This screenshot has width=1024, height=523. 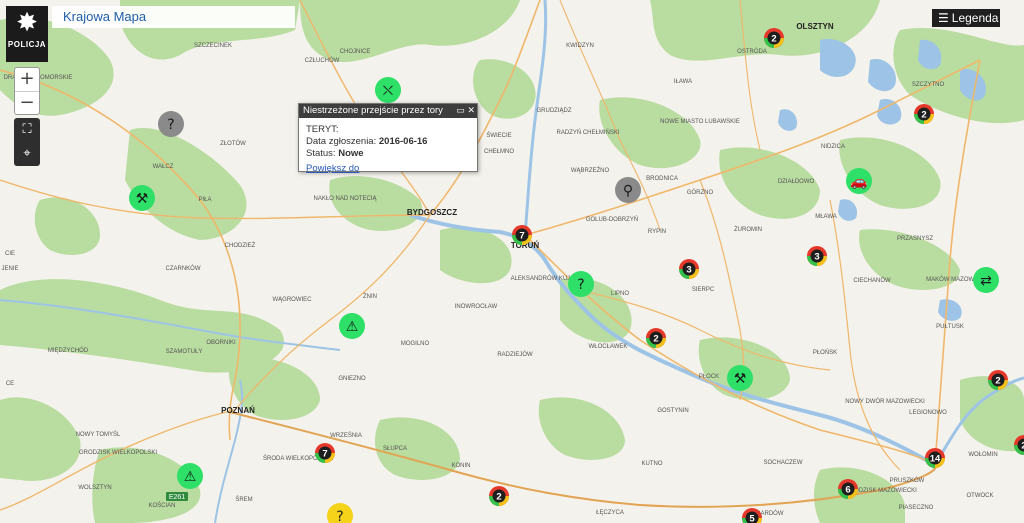 I want to click on close-icon: ✕, so click(x=471, y=111).